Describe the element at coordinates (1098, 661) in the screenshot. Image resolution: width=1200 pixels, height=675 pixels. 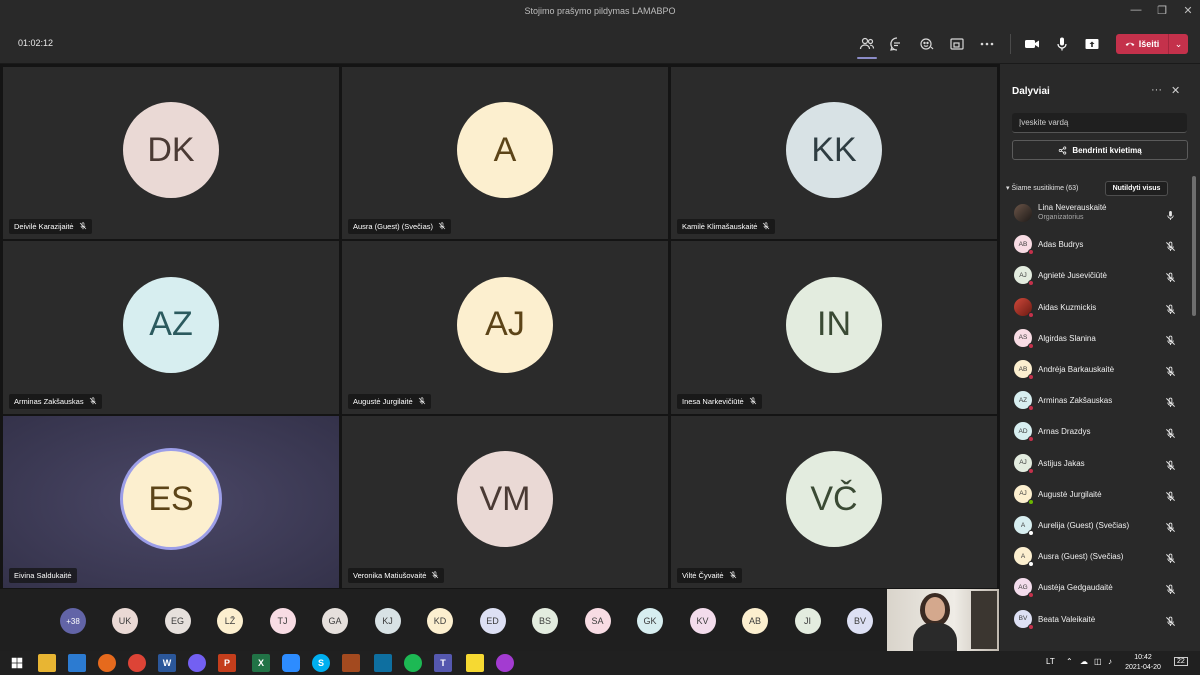
I see `network-icon: ◫` at that location.